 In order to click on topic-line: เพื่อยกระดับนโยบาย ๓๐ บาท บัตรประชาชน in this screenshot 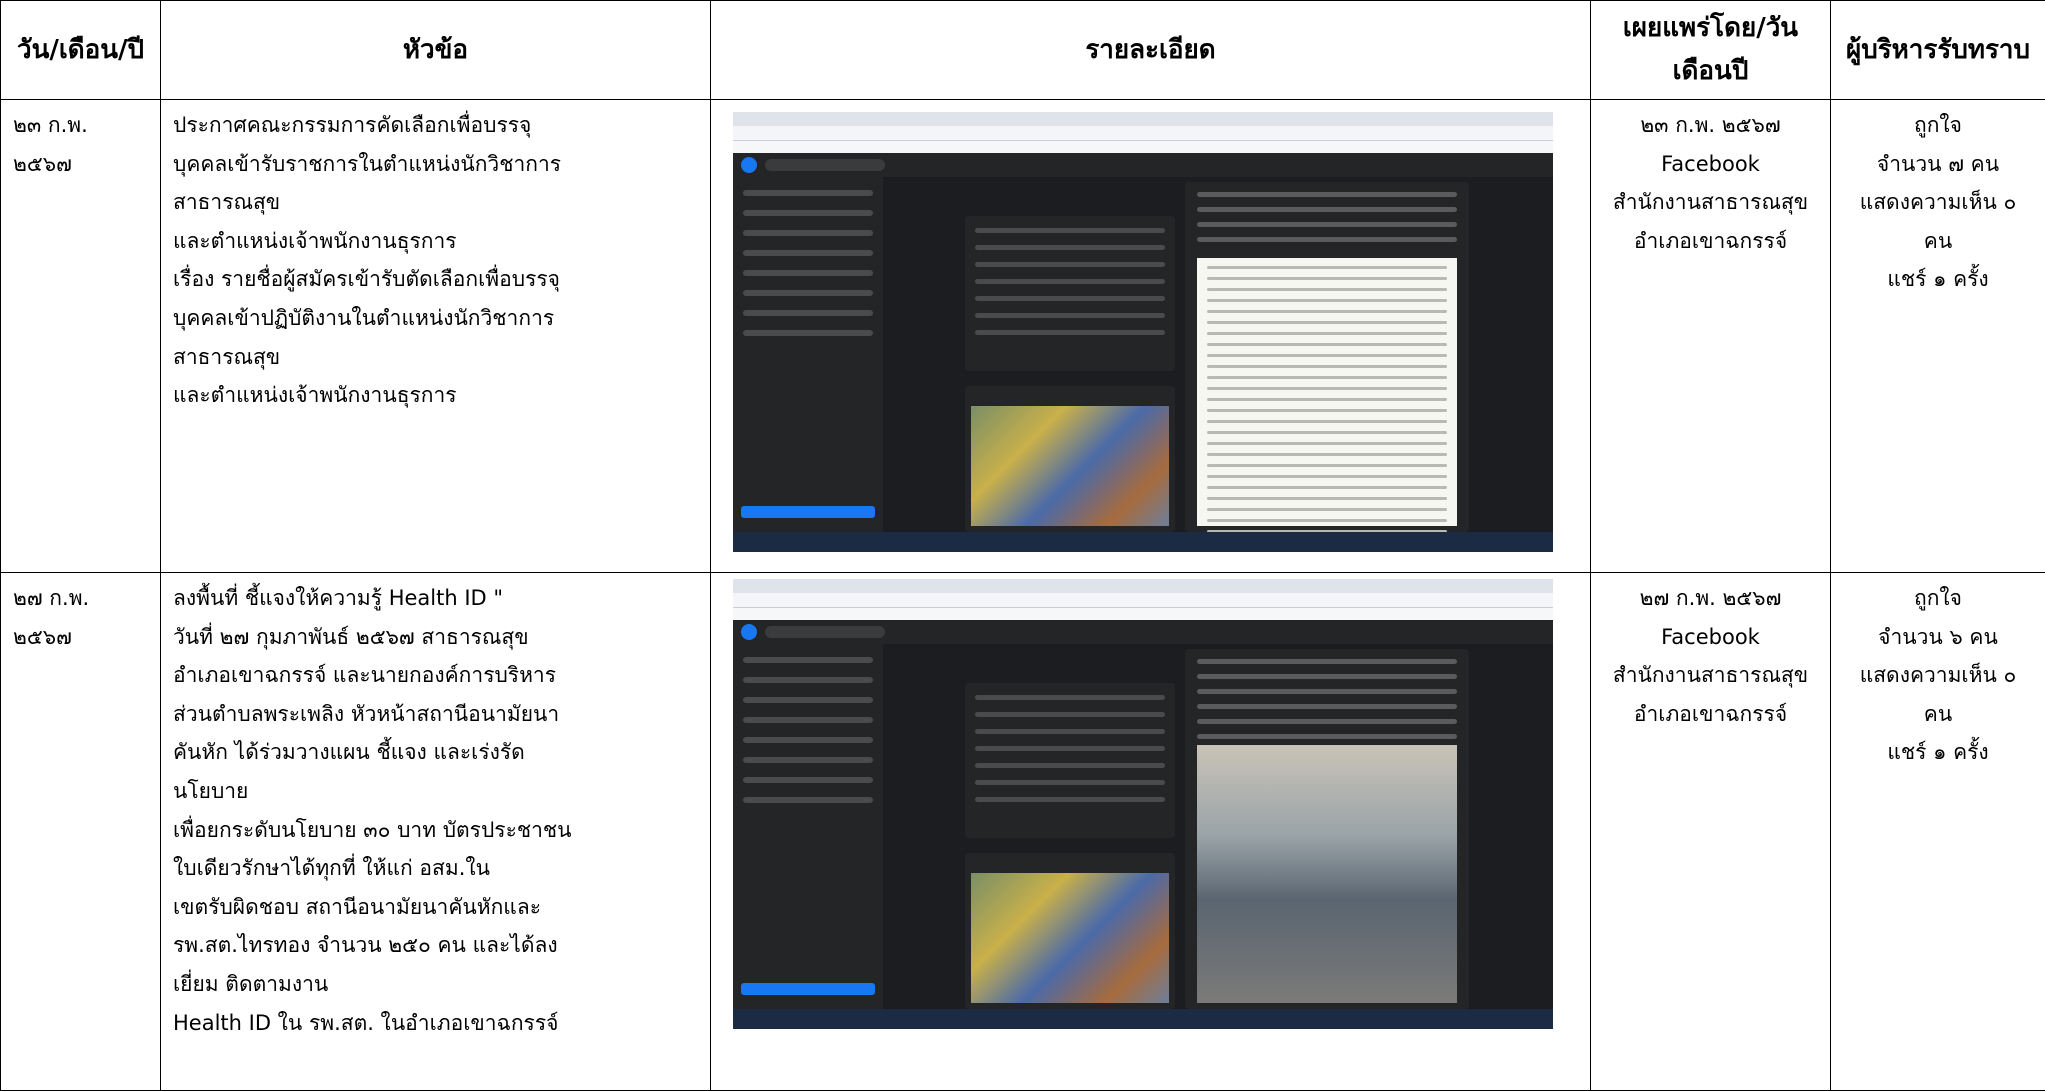, I will do `click(435, 830)`.